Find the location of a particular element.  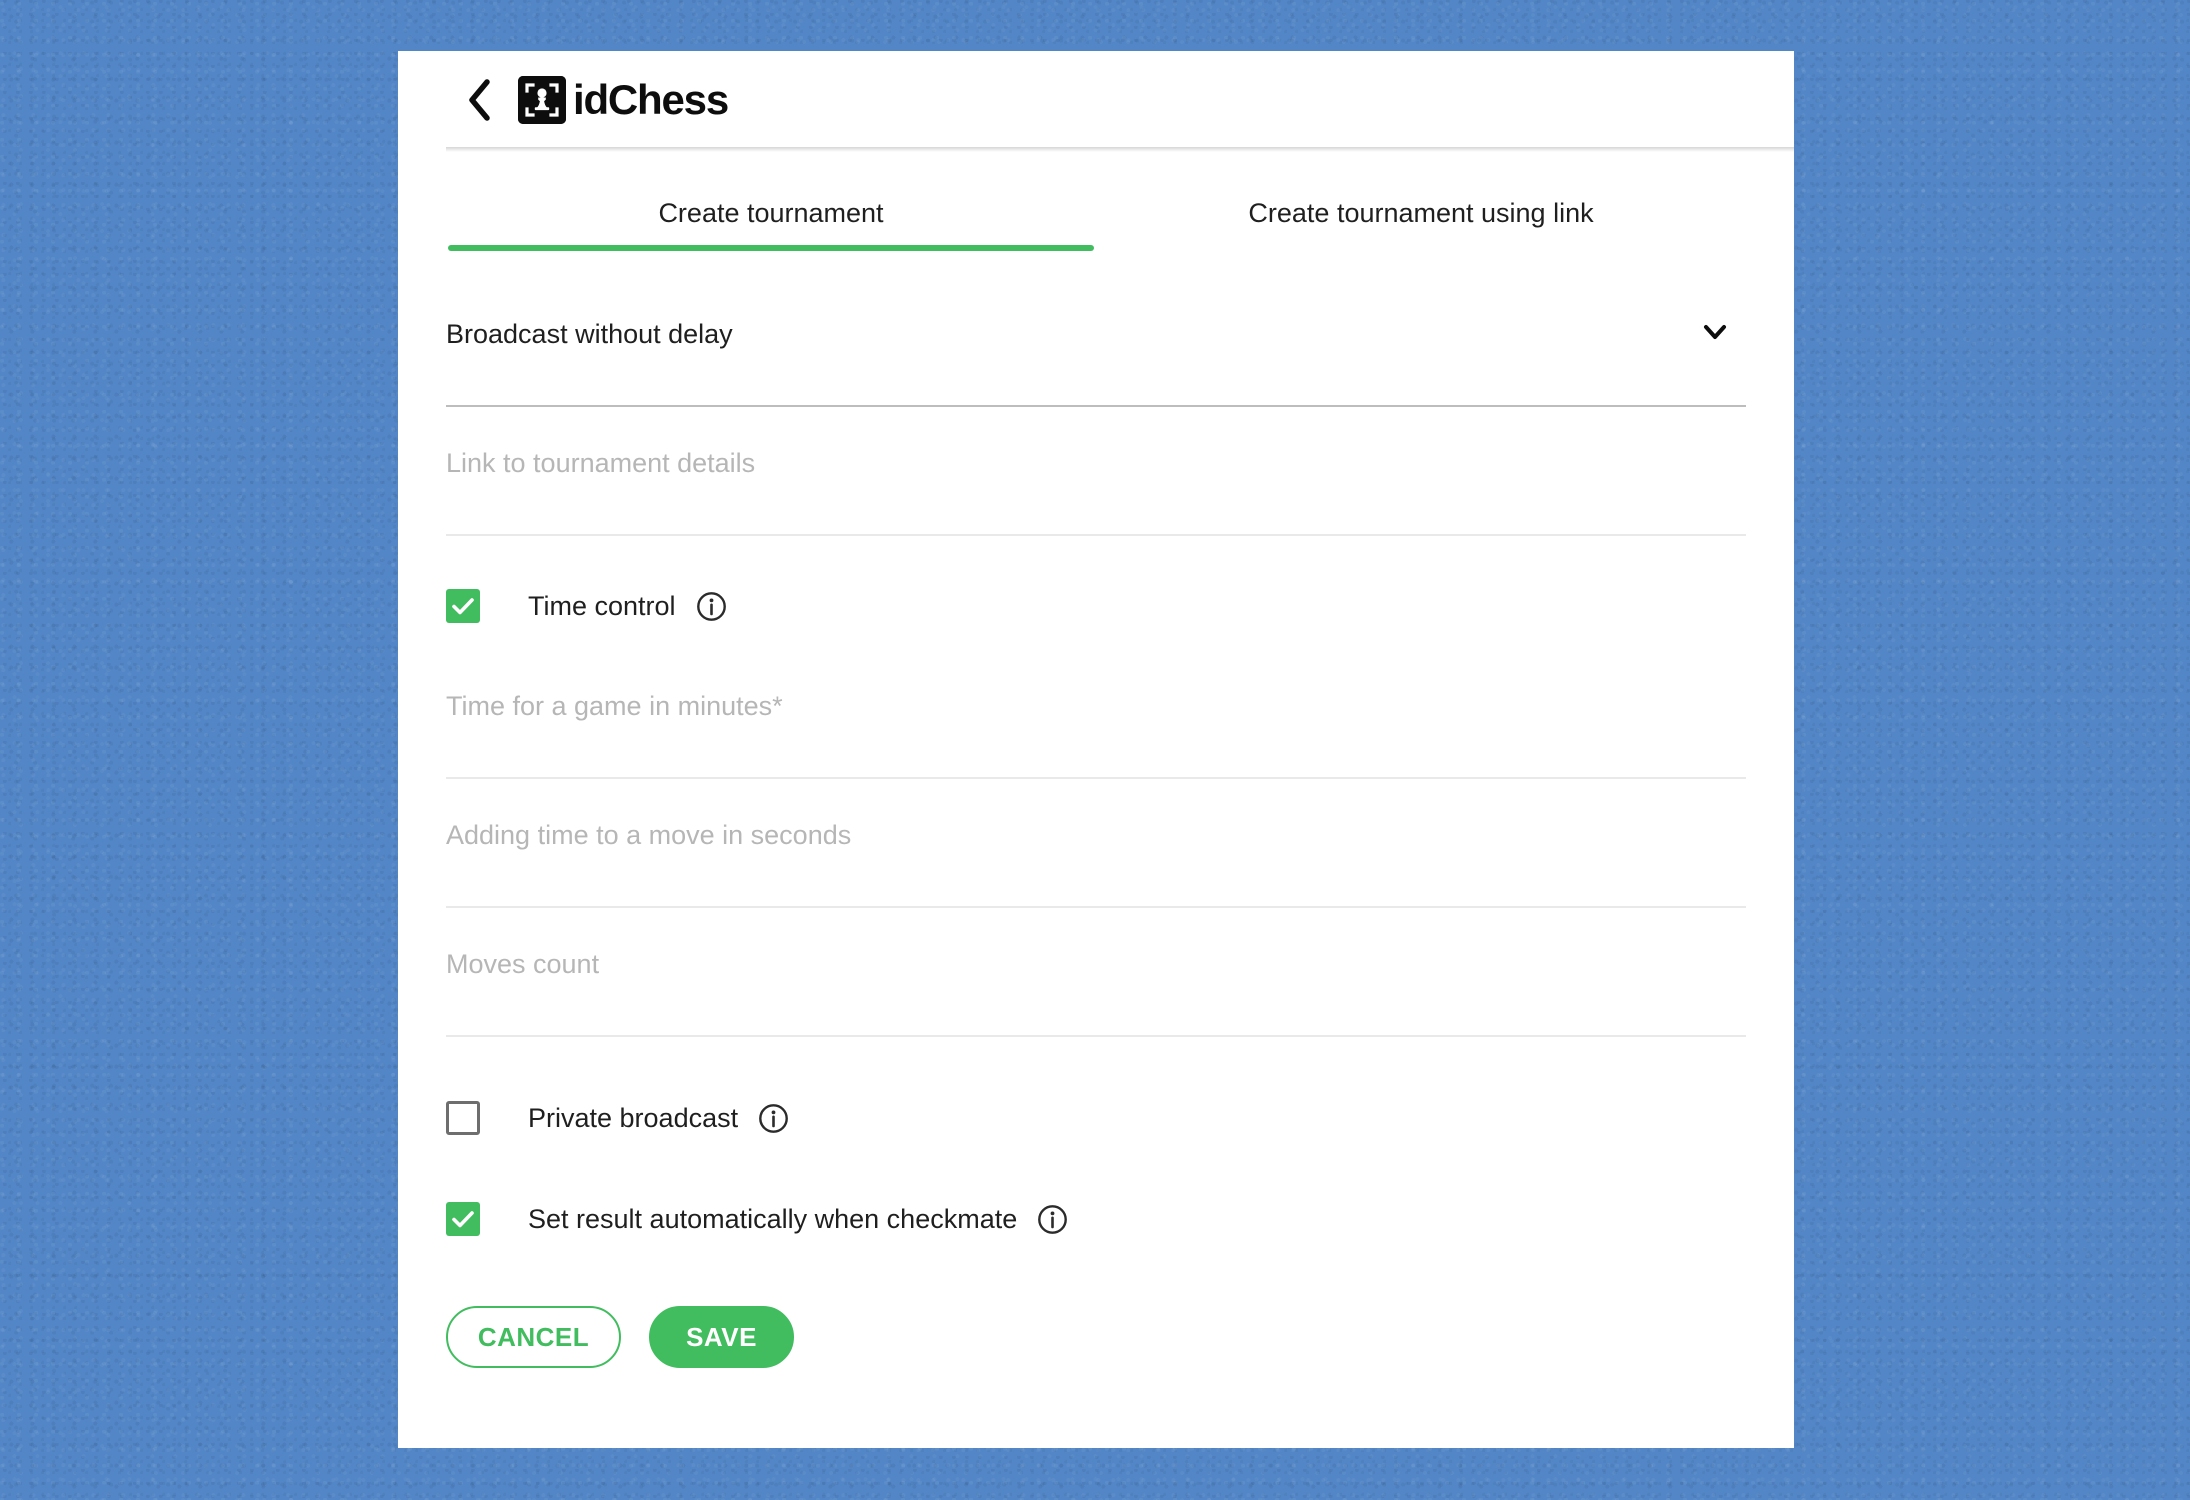

tab-active-indicator is located at coordinates (771, 248).